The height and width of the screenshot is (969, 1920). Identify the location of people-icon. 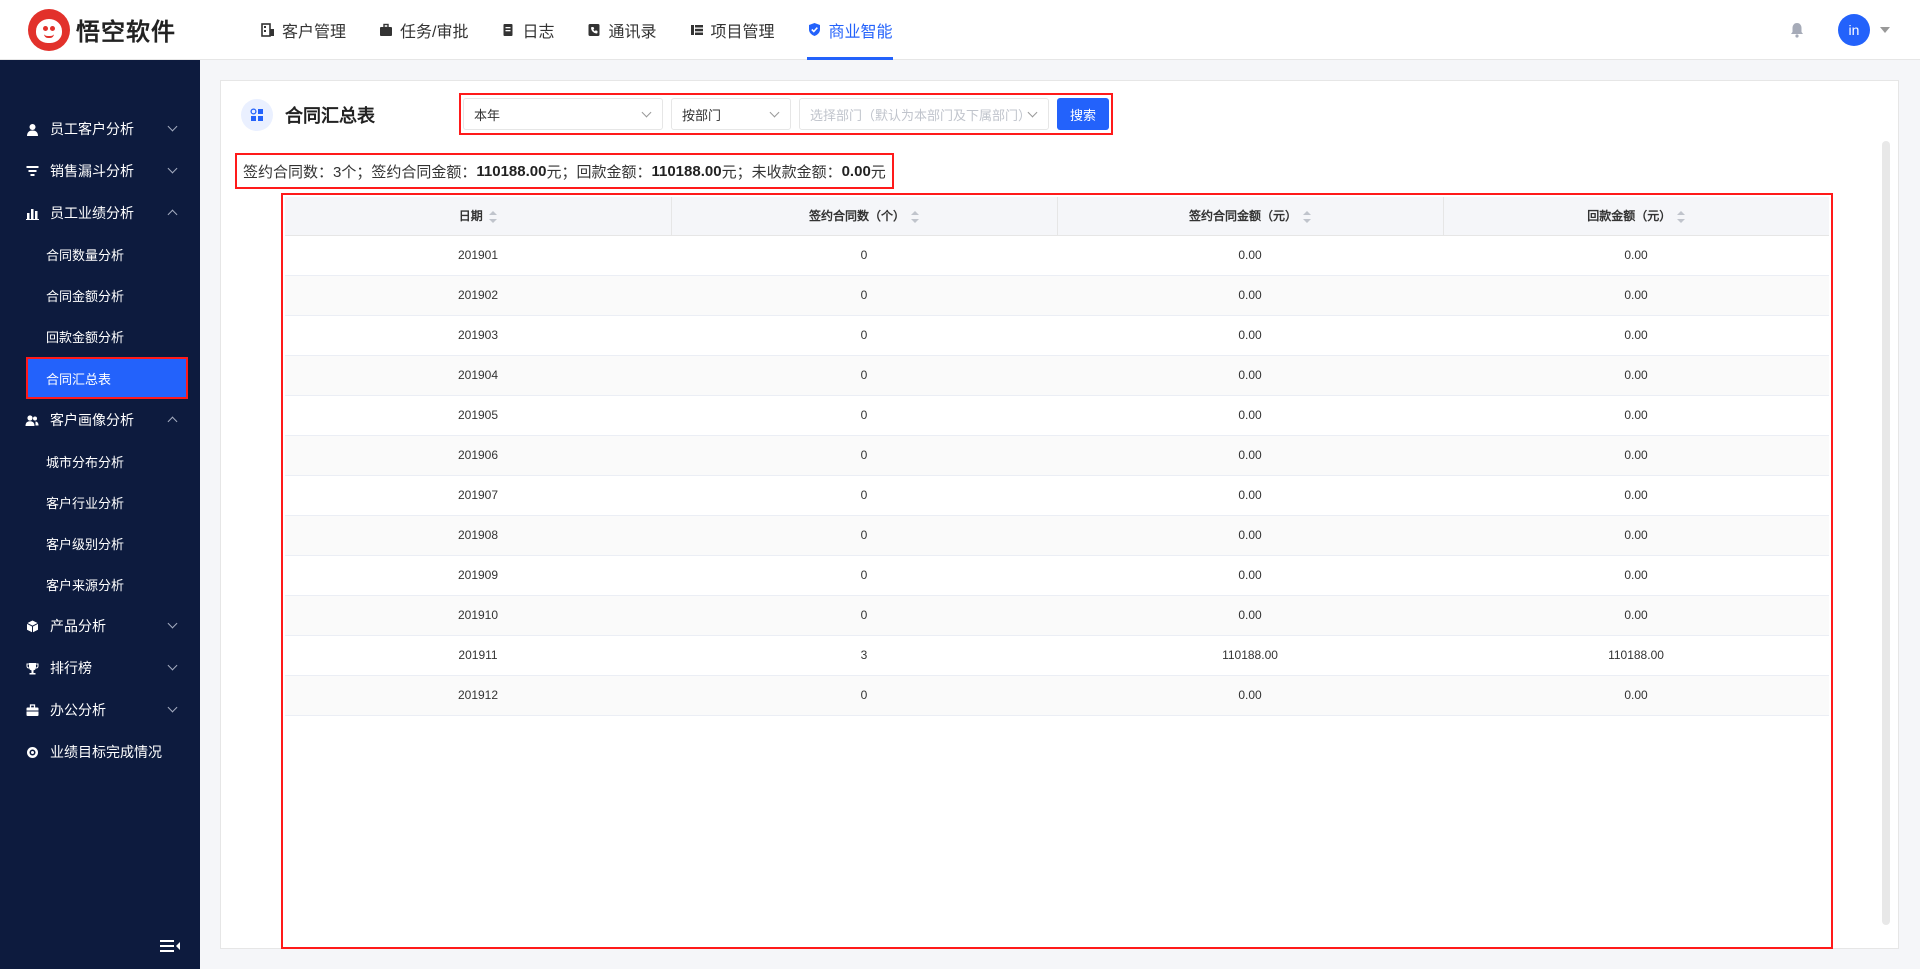
(32, 420).